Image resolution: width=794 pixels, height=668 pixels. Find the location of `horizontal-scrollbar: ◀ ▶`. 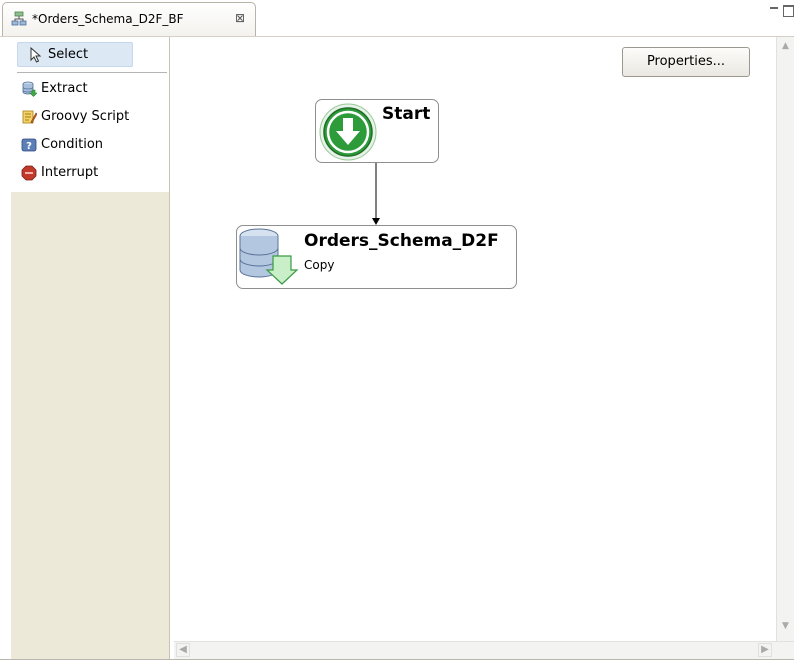

horizontal-scrollbar: ◀ ▶ is located at coordinates (484, 650).